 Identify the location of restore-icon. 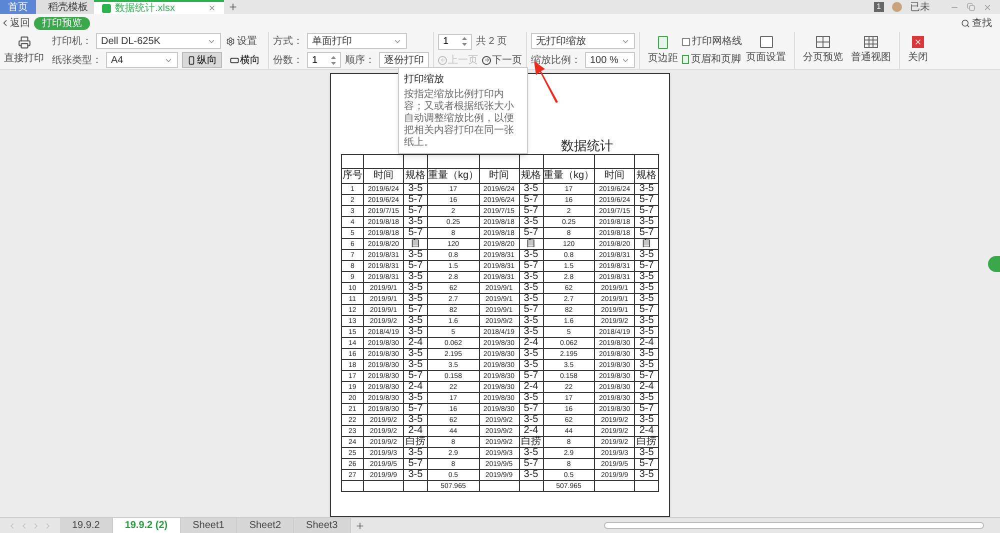
(971, 7).